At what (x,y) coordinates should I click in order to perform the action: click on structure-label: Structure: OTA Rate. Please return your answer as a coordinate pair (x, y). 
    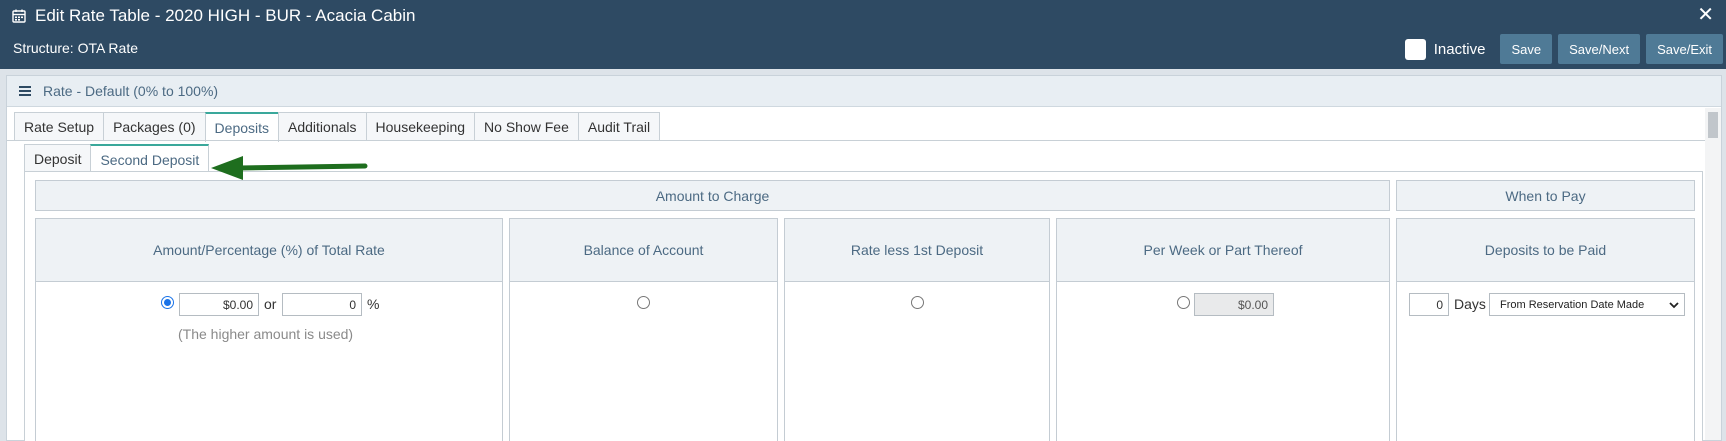
    Looking at the image, I should click on (76, 48).